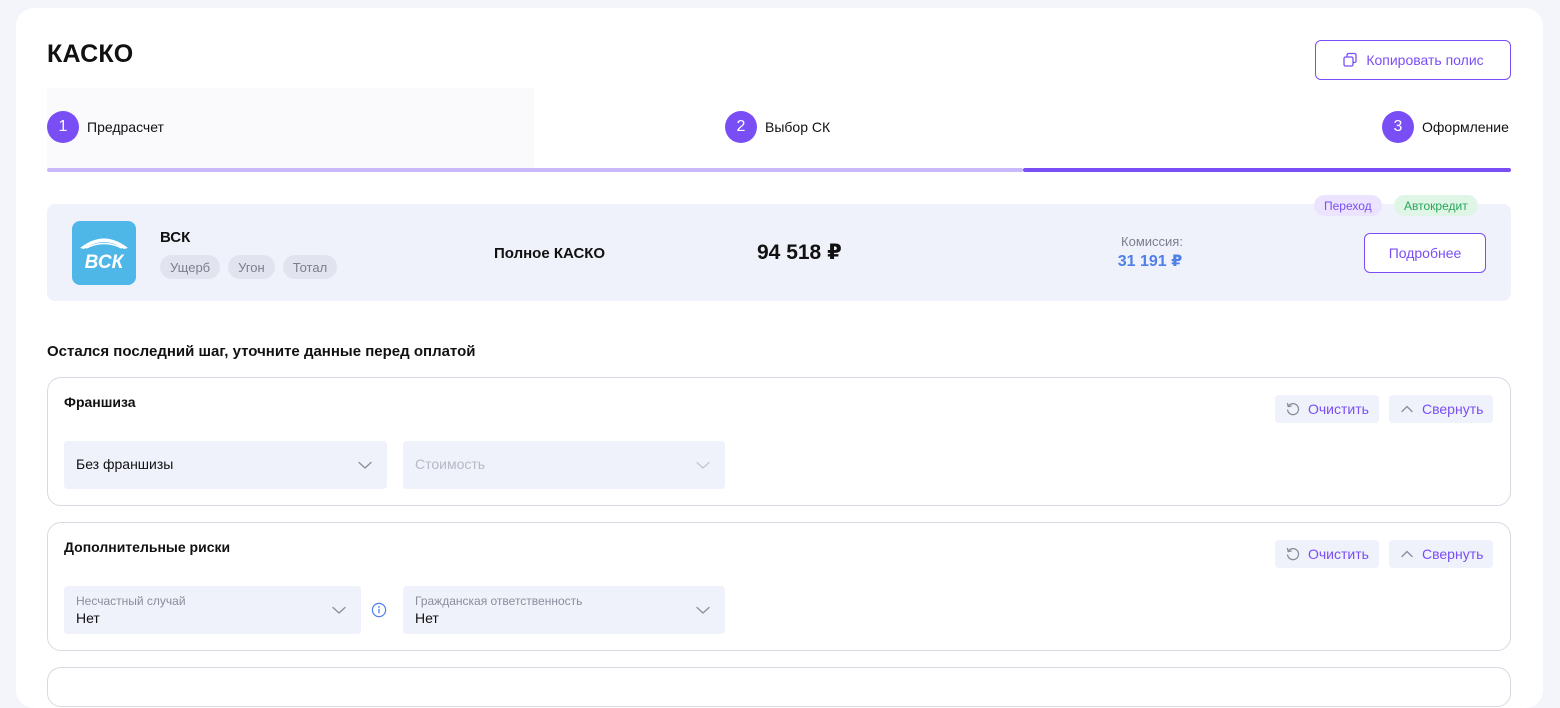 This screenshot has height=708, width=1560. Describe the element at coordinates (499, 601) in the screenshot. I see `select-label: Гражданская ответственность` at that location.